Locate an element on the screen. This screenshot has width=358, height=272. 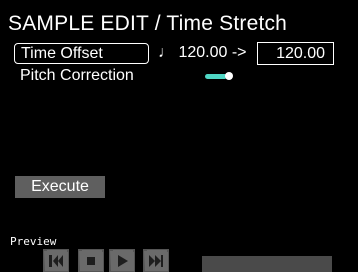
skip-to-start-icon is located at coordinates (56, 260).